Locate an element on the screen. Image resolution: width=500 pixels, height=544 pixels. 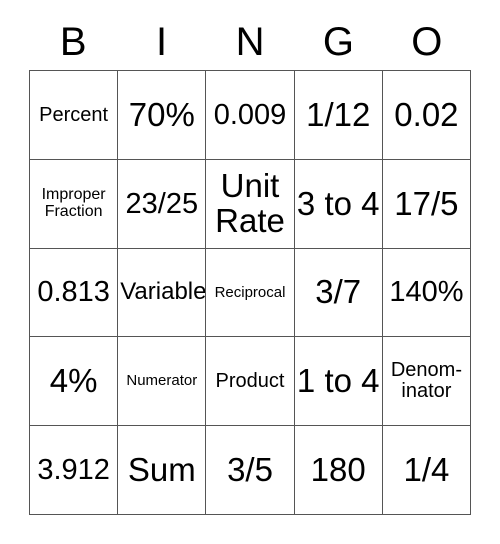
bingo-cell: Variable is located at coordinates (162, 293).